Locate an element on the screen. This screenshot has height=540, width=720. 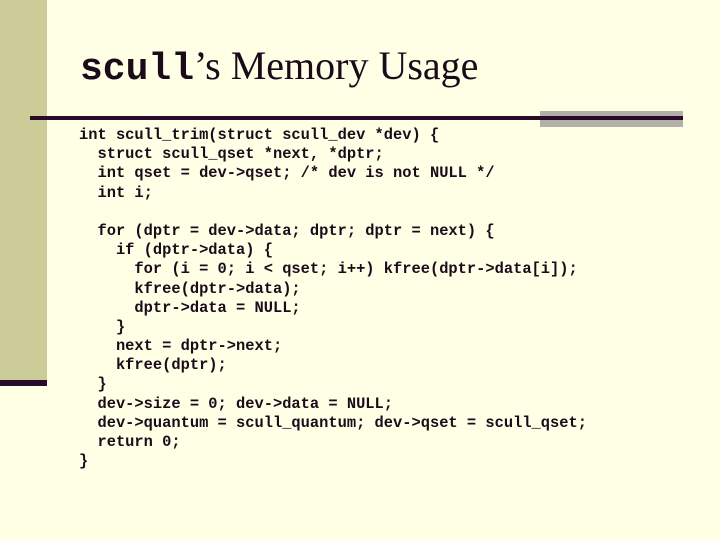
code-line: kfree(dptr); is located at coordinates (153, 365).